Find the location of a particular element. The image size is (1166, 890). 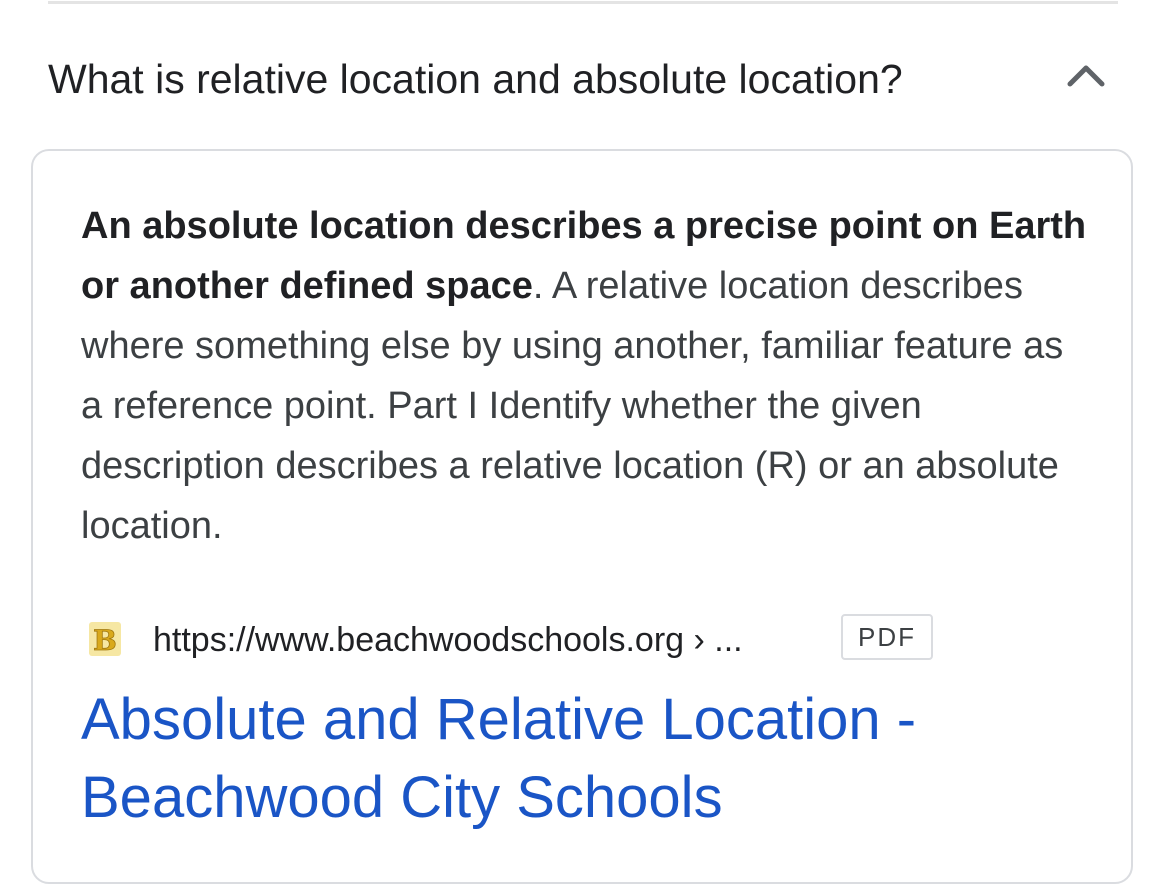

top-divider is located at coordinates (583, 2).